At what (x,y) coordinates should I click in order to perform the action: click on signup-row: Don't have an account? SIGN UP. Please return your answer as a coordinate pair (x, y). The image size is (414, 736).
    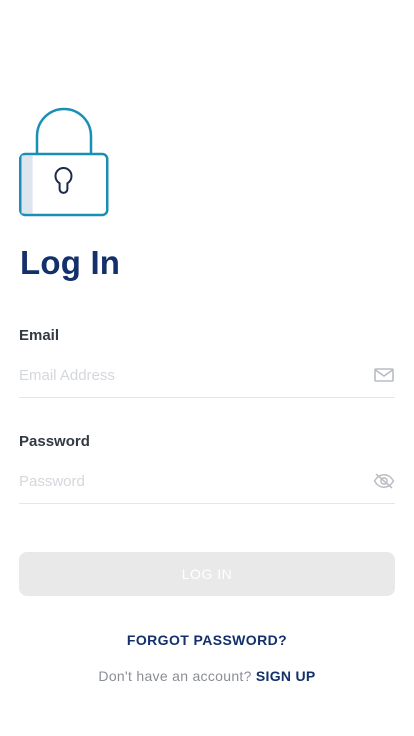
    Looking at the image, I should click on (207, 676).